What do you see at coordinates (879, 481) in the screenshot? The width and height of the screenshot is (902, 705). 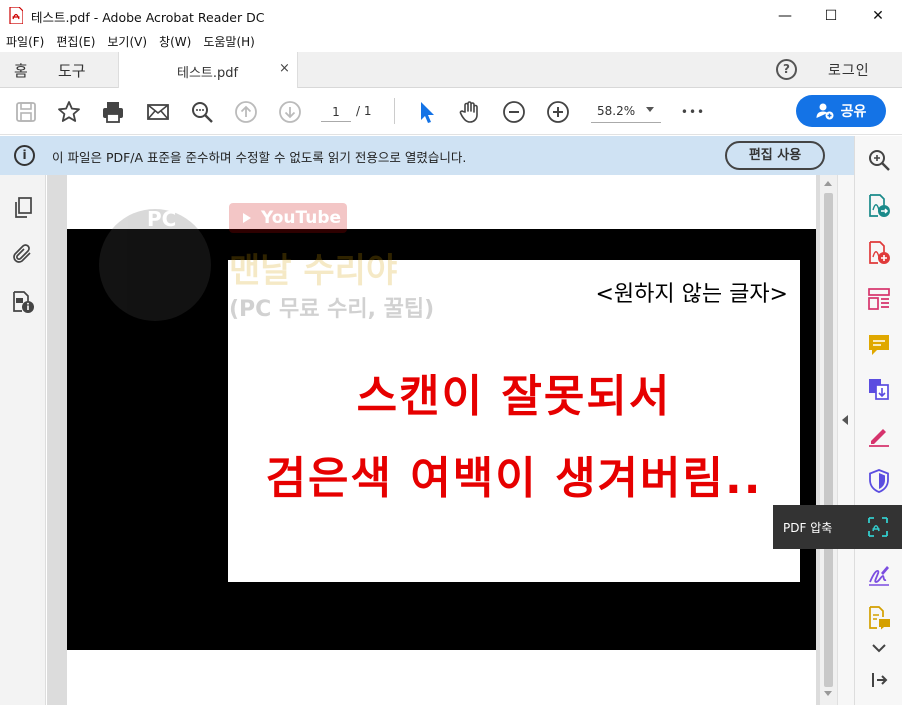 I see `protect-shield-icon` at bounding box center [879, 481].